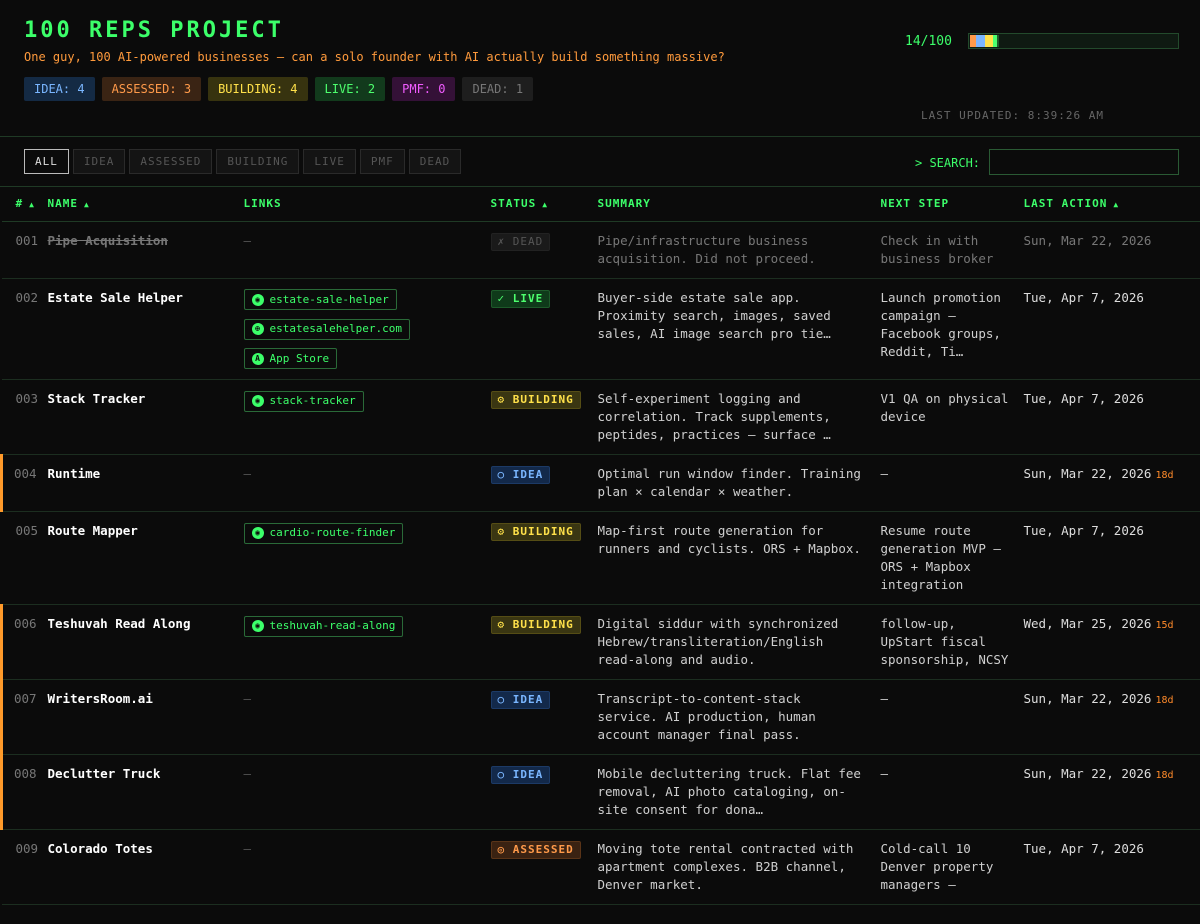 This screenshot has width=1200, height=924. I want to click on status-badge: ✓ LIVE, so click(520, 298).